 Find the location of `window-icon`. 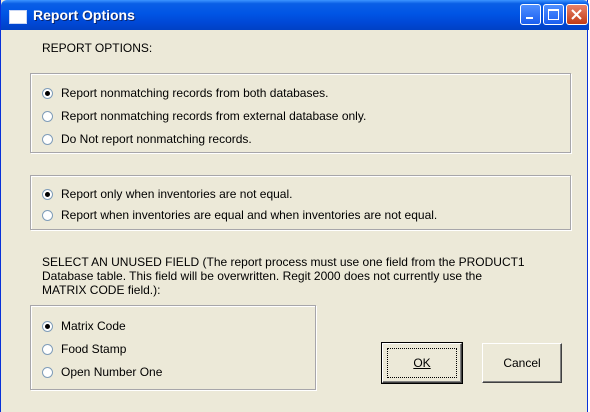

window-icon is located at coordinates (18, 17).